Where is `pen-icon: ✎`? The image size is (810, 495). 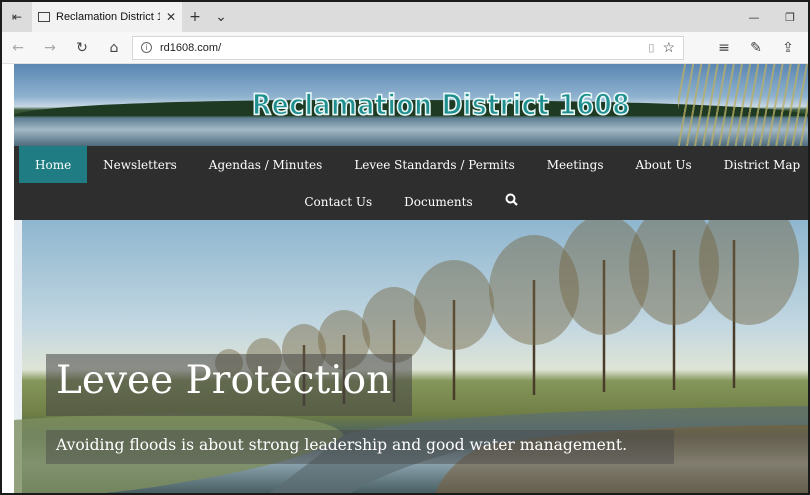
pen-icon: ✎ is located at coordinates (756, 48).